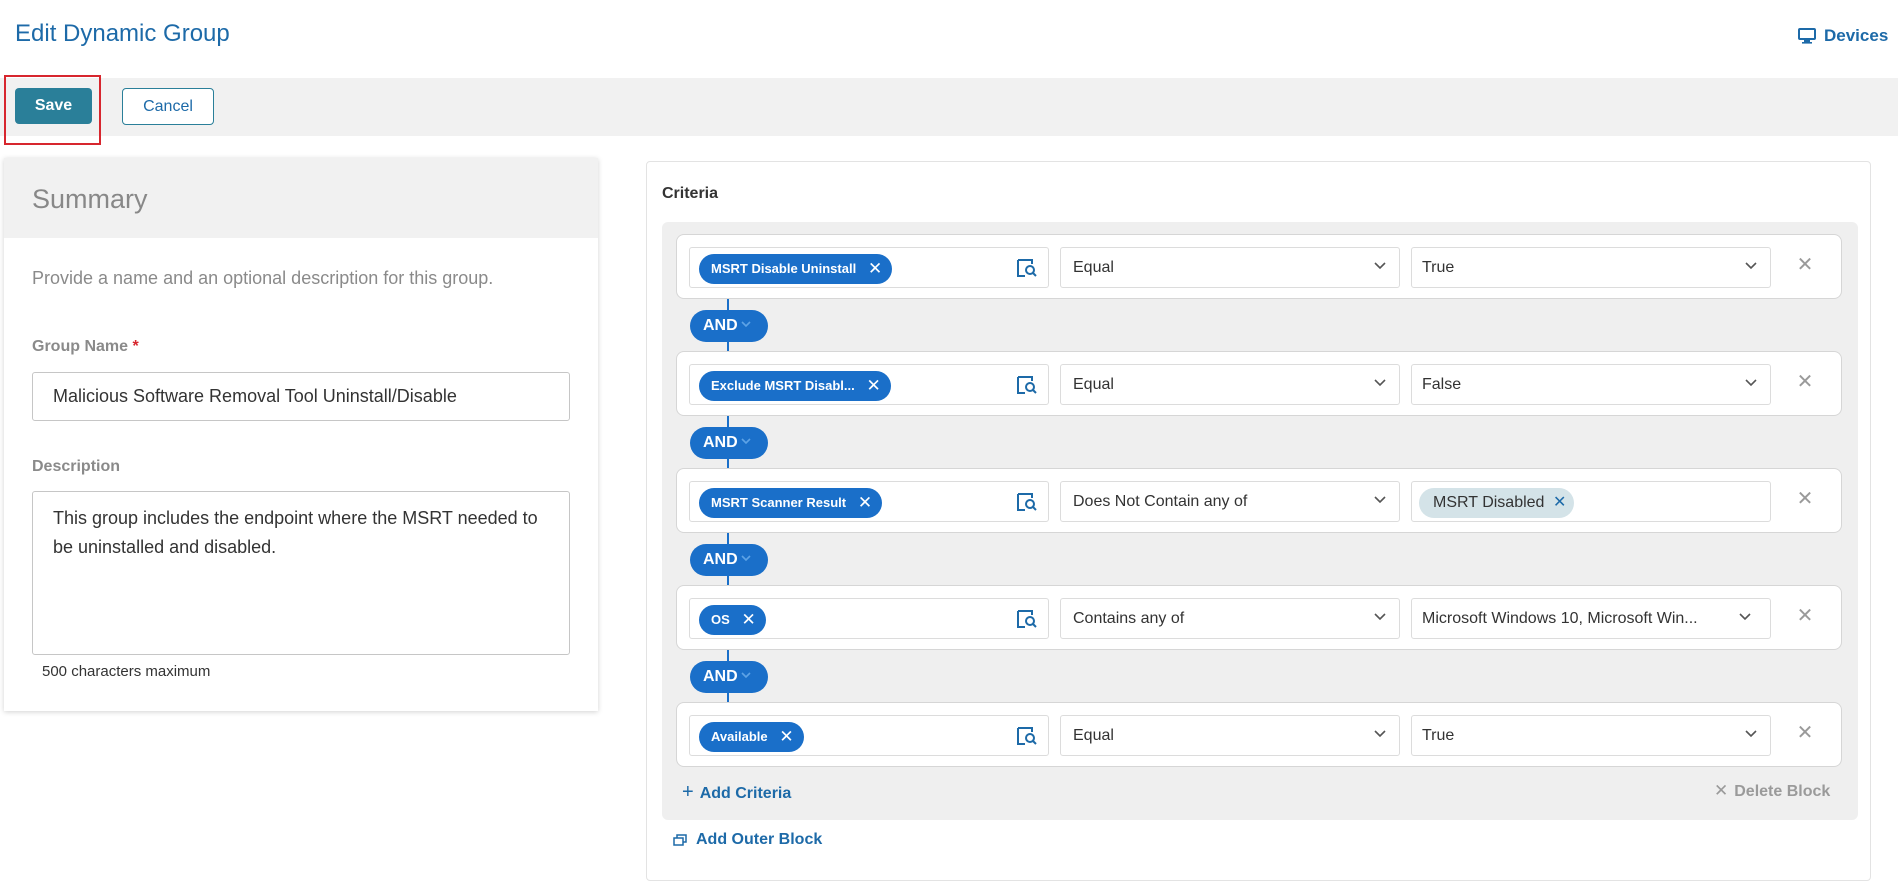 This screenshot has height=881, width=1898. What do you see at coordinates (1782, 791) in the screenshot?
I see `delete-block-label: Delete Block` at bounding box center [1782, 791].